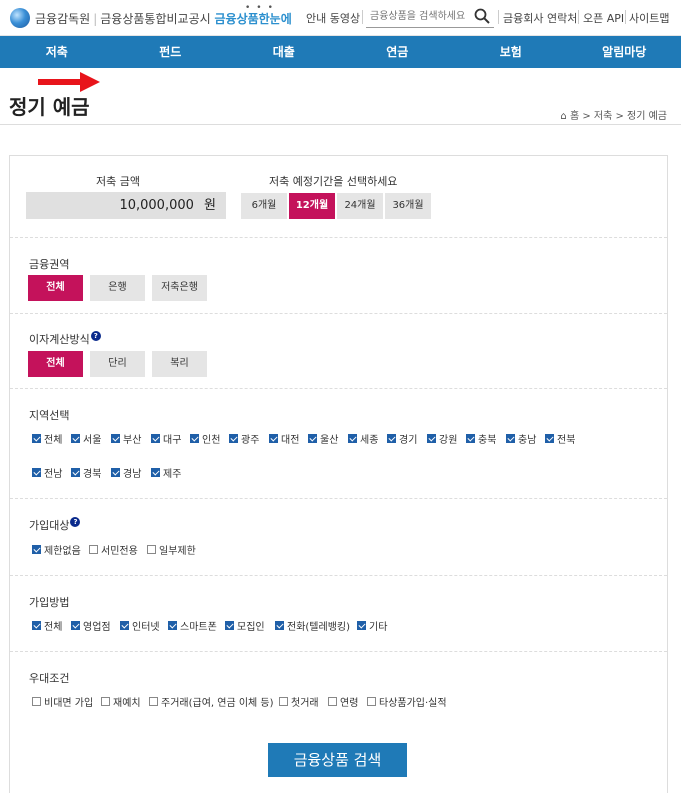 This screenshot has height=793, width=681. What do you see at coordinates (57, 52) in the screenshot?
I see `nav-savings: 저축` at bounding box center [57, 52].